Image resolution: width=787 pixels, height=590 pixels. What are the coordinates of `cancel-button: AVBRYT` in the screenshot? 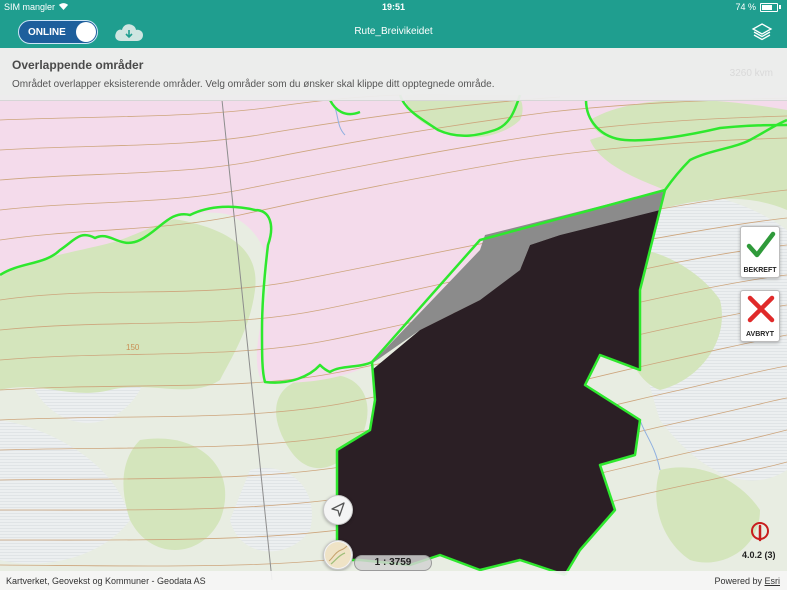 It's located at (760, 316).